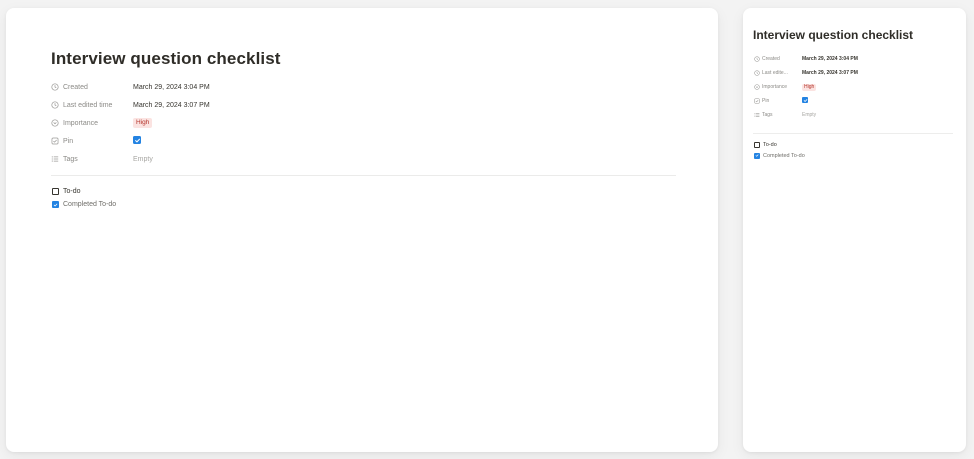 This screenshot has width=974, height=459. I want to click on property-row-last-edited: Last edite... March 29, 2024 3:07 PM, so click(854, 73).